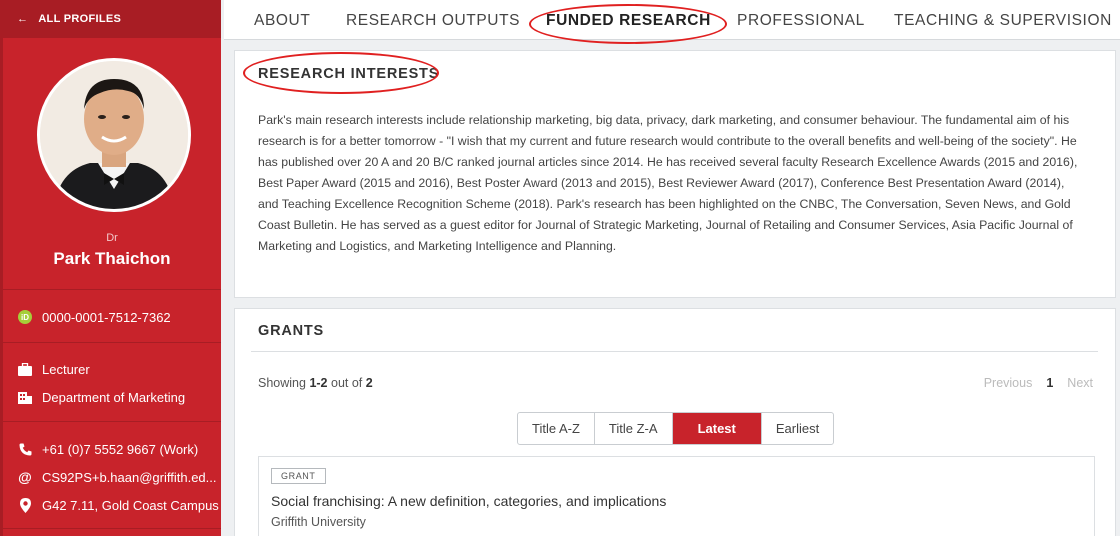 Image resolution: width=1120 pixels, height=536 pixels. What do you see at coordinates (25, 369) in the screenshot?
I see `briefcase-icon` at bounding box center [25, 369].